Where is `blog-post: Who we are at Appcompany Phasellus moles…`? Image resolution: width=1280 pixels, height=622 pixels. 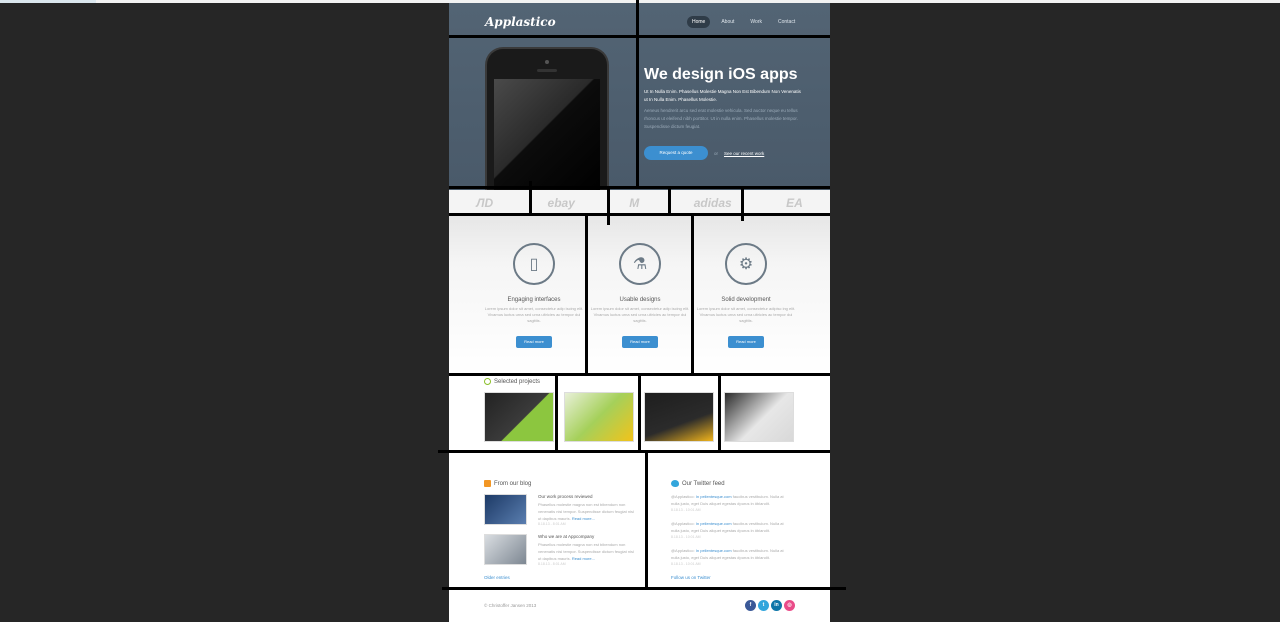 blog-post: Who we are at Appcompany Phasellus moles… is located at coordinates (559, 551).